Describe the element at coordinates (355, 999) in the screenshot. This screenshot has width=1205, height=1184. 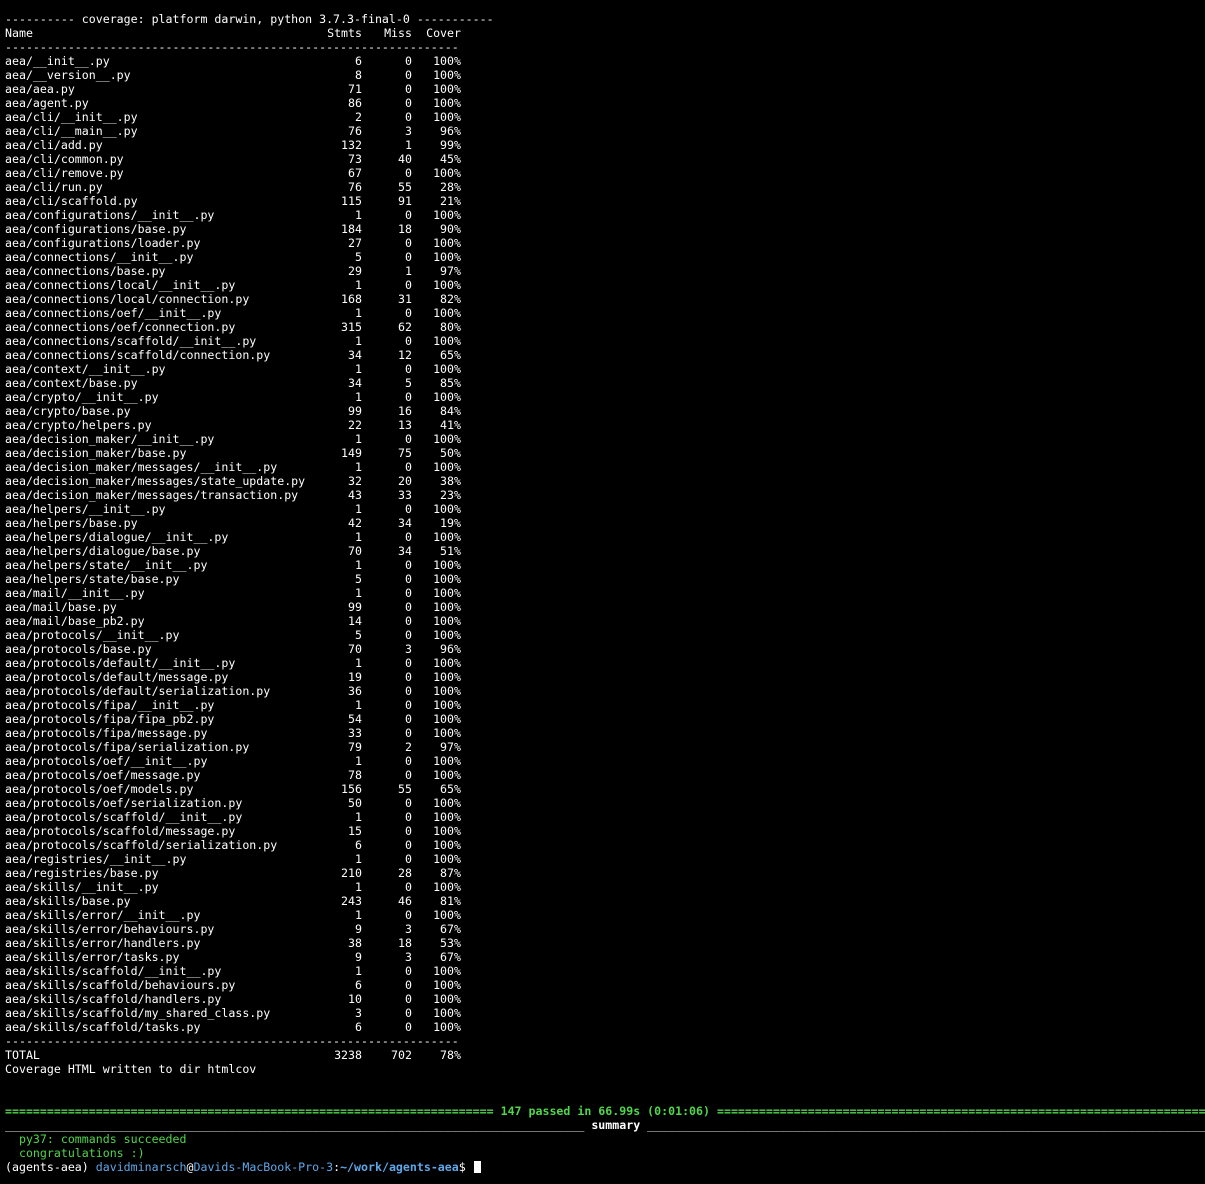
I see `stmts-value: 10` at that location.